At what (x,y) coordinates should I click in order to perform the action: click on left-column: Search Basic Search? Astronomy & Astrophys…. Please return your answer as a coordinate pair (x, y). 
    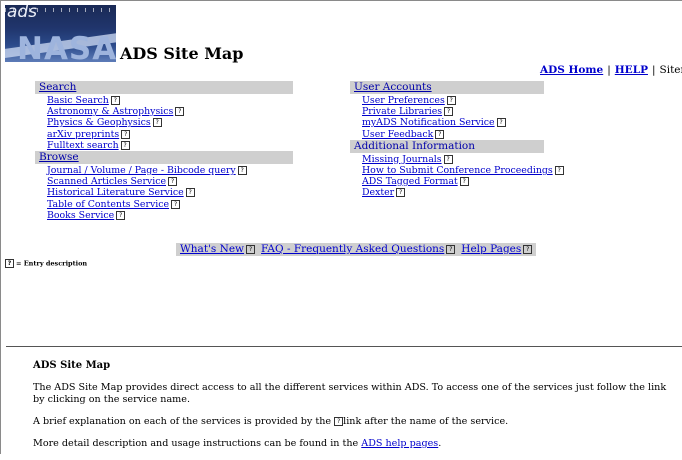
    Looking at the image, I should click on (164, 151).